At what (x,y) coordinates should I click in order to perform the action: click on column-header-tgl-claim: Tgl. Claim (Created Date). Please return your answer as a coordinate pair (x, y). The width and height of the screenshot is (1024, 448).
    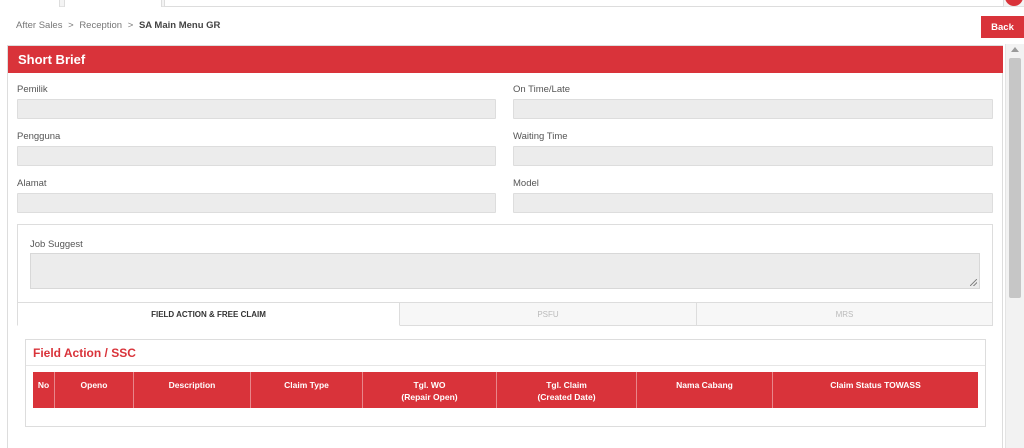
    Looking at the image, I should click on (567, 390).